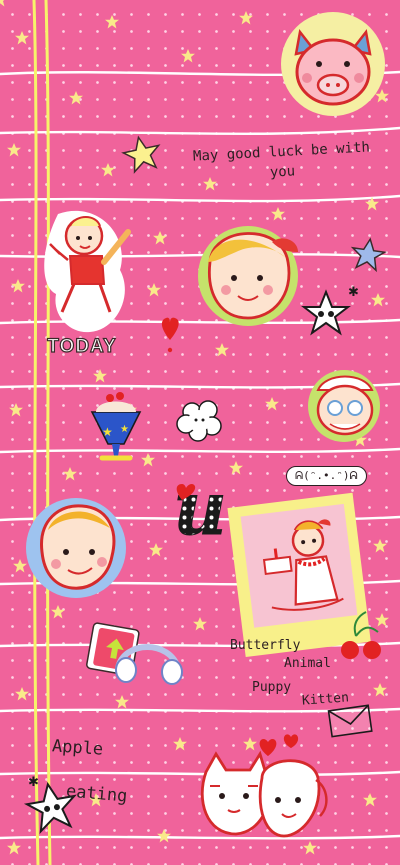  What do you see at coordinates (33, 782) in the screenshot?
I see `asterisk-mark: ✱` at bounding box center [33, 782].